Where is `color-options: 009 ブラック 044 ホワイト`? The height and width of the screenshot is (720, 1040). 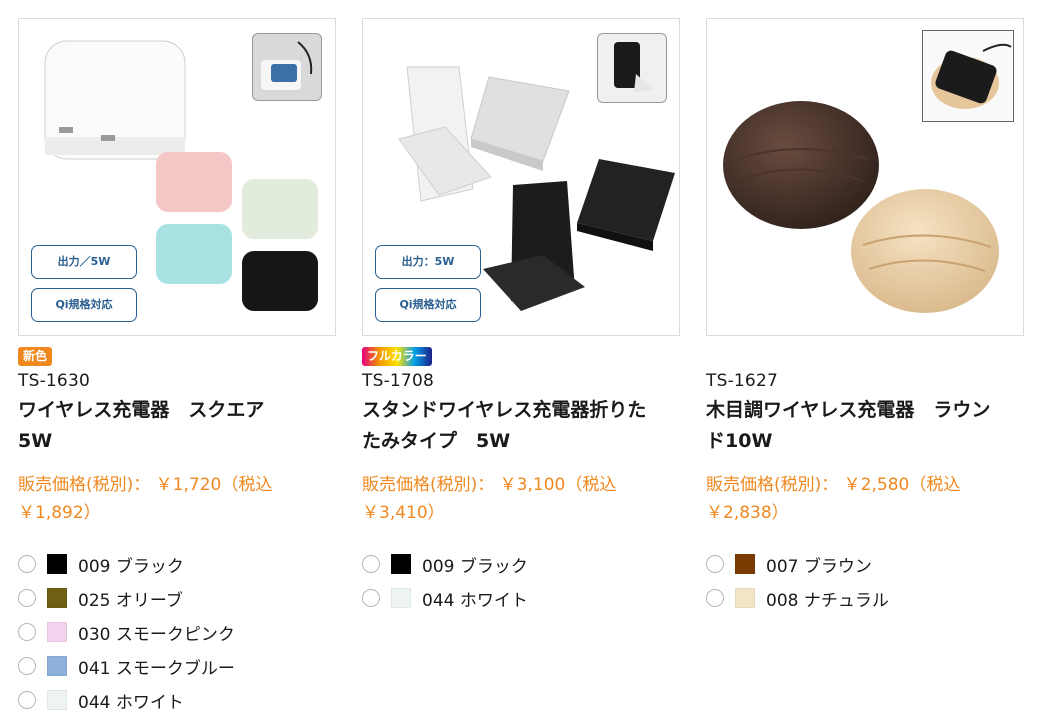
color-options: 009 ブラック 044 ホワイト is located at coordinates (521, 581).